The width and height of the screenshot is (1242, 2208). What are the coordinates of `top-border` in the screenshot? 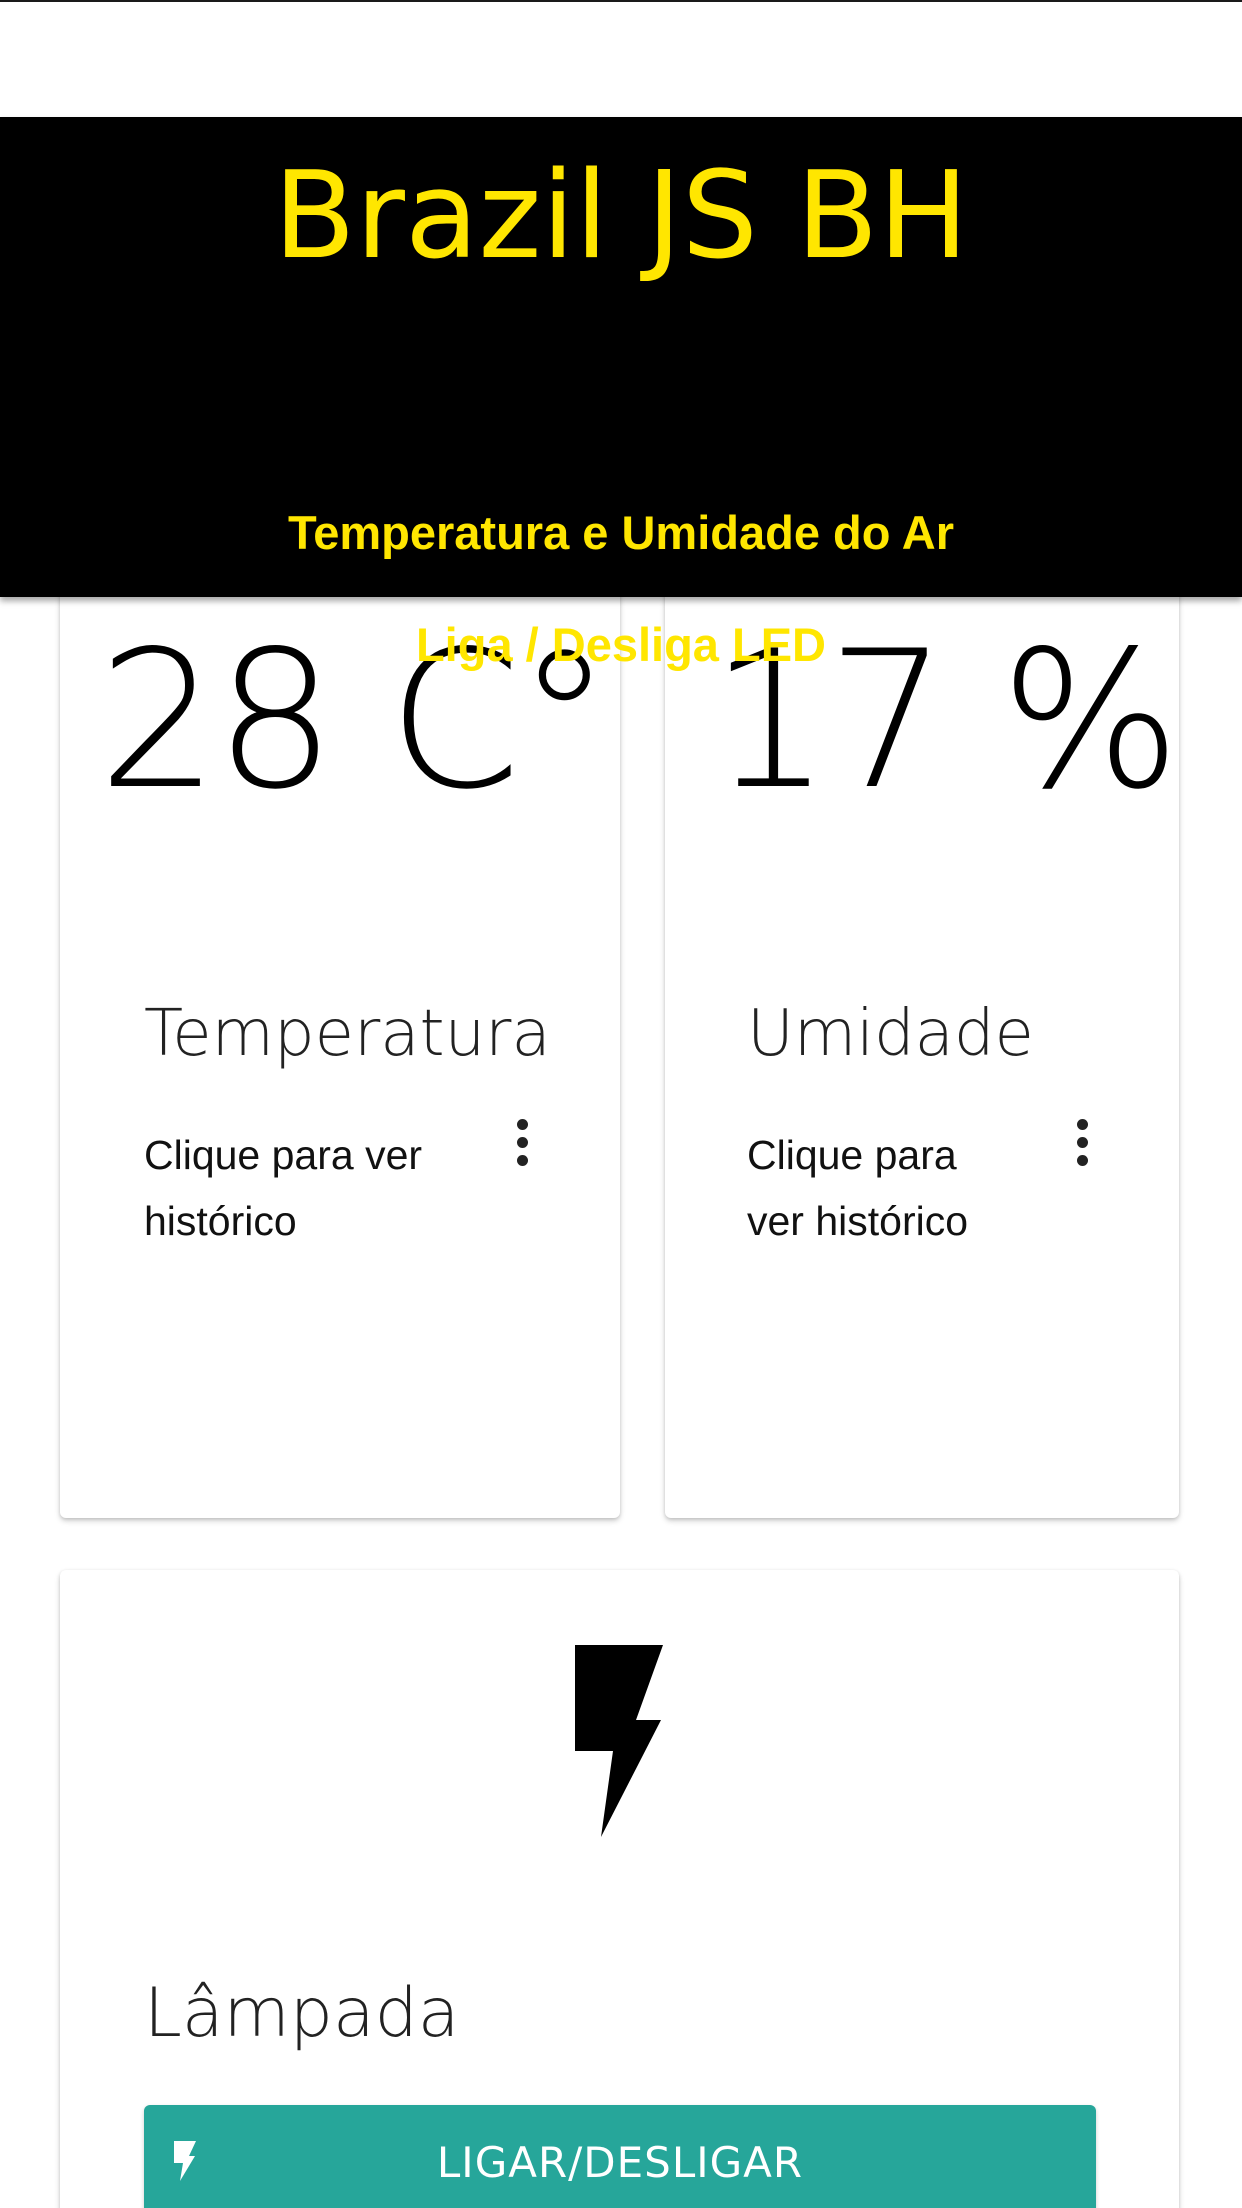 It's located at (621, 1).